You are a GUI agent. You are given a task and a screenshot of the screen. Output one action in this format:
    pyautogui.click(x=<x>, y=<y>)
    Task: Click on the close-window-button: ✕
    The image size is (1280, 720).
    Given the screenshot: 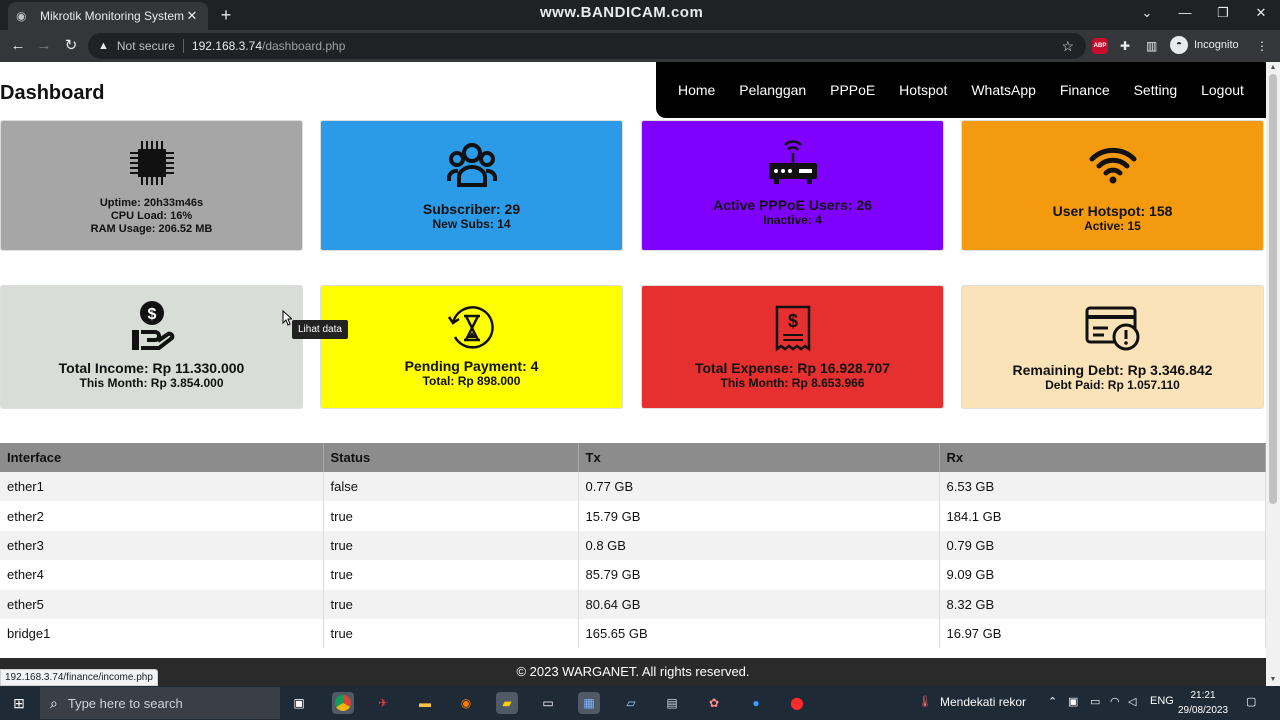 What is the action you would take?
    pyautogui.click(x=1261, y=14)
    